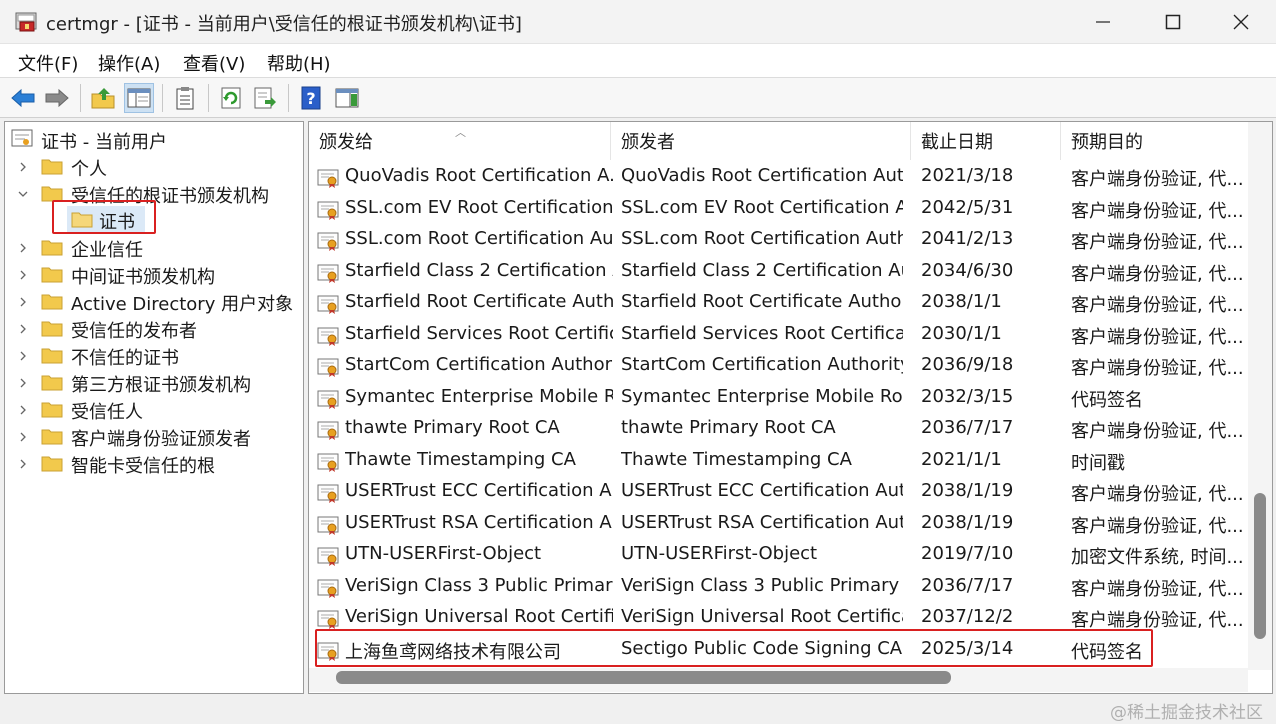  What do you see at coordinates (967, 238) in the screenshot?
I see `cell-expiration-date: 2041/2/13` at bounding box center [967, 238].